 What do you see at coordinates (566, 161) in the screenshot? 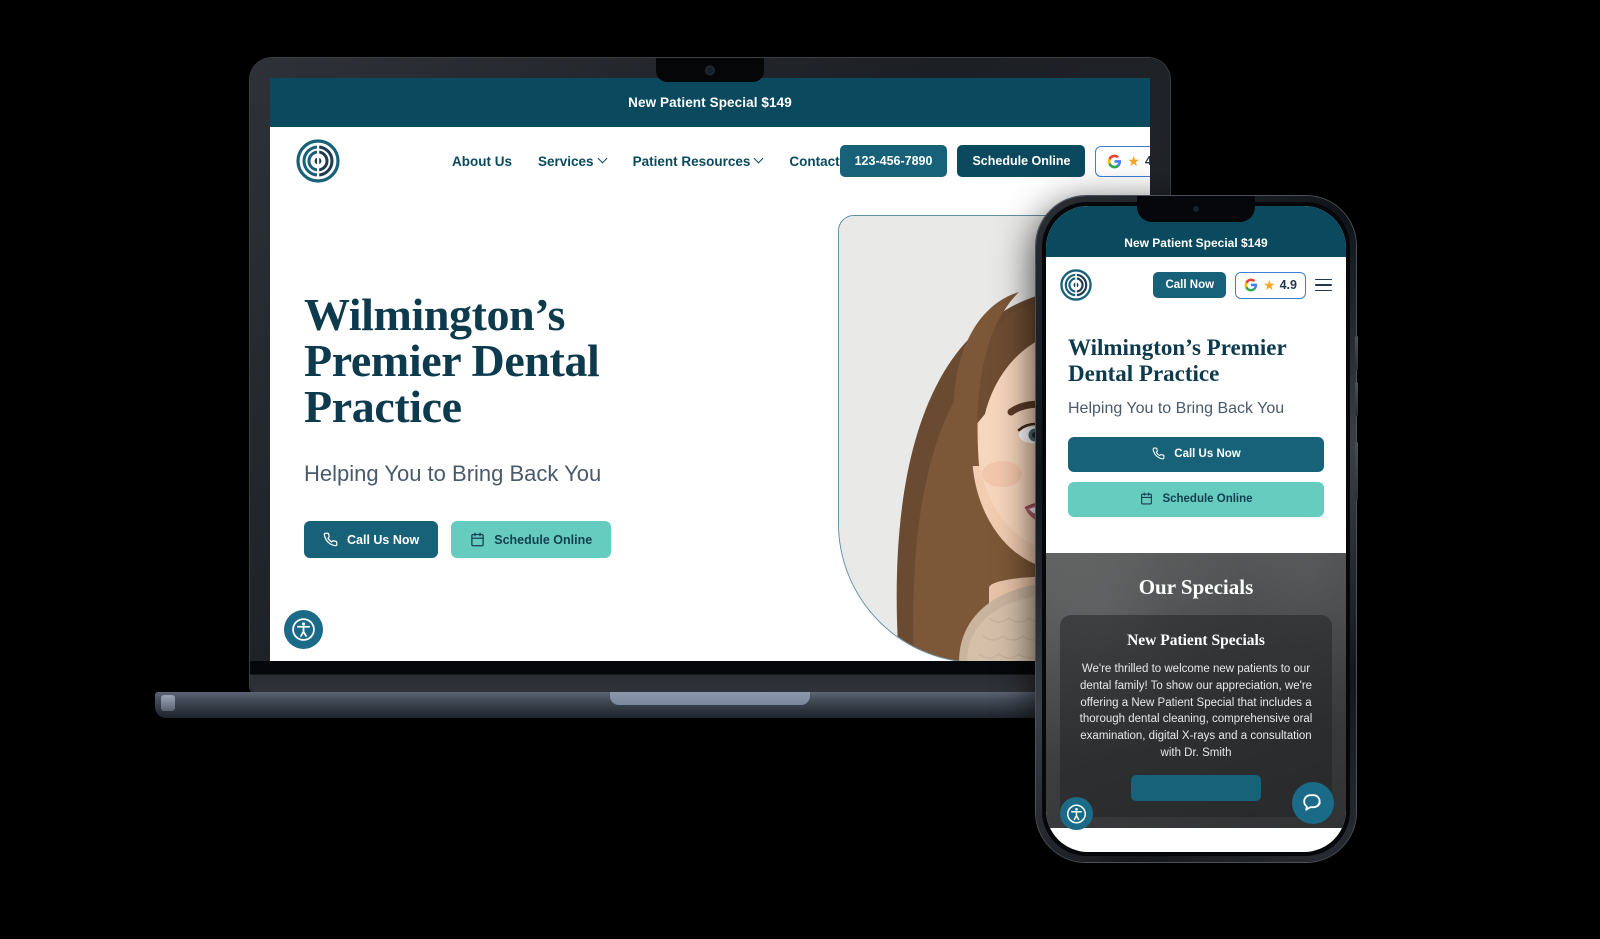
I see `nav-label: Services` at bounding box center [566, 161].